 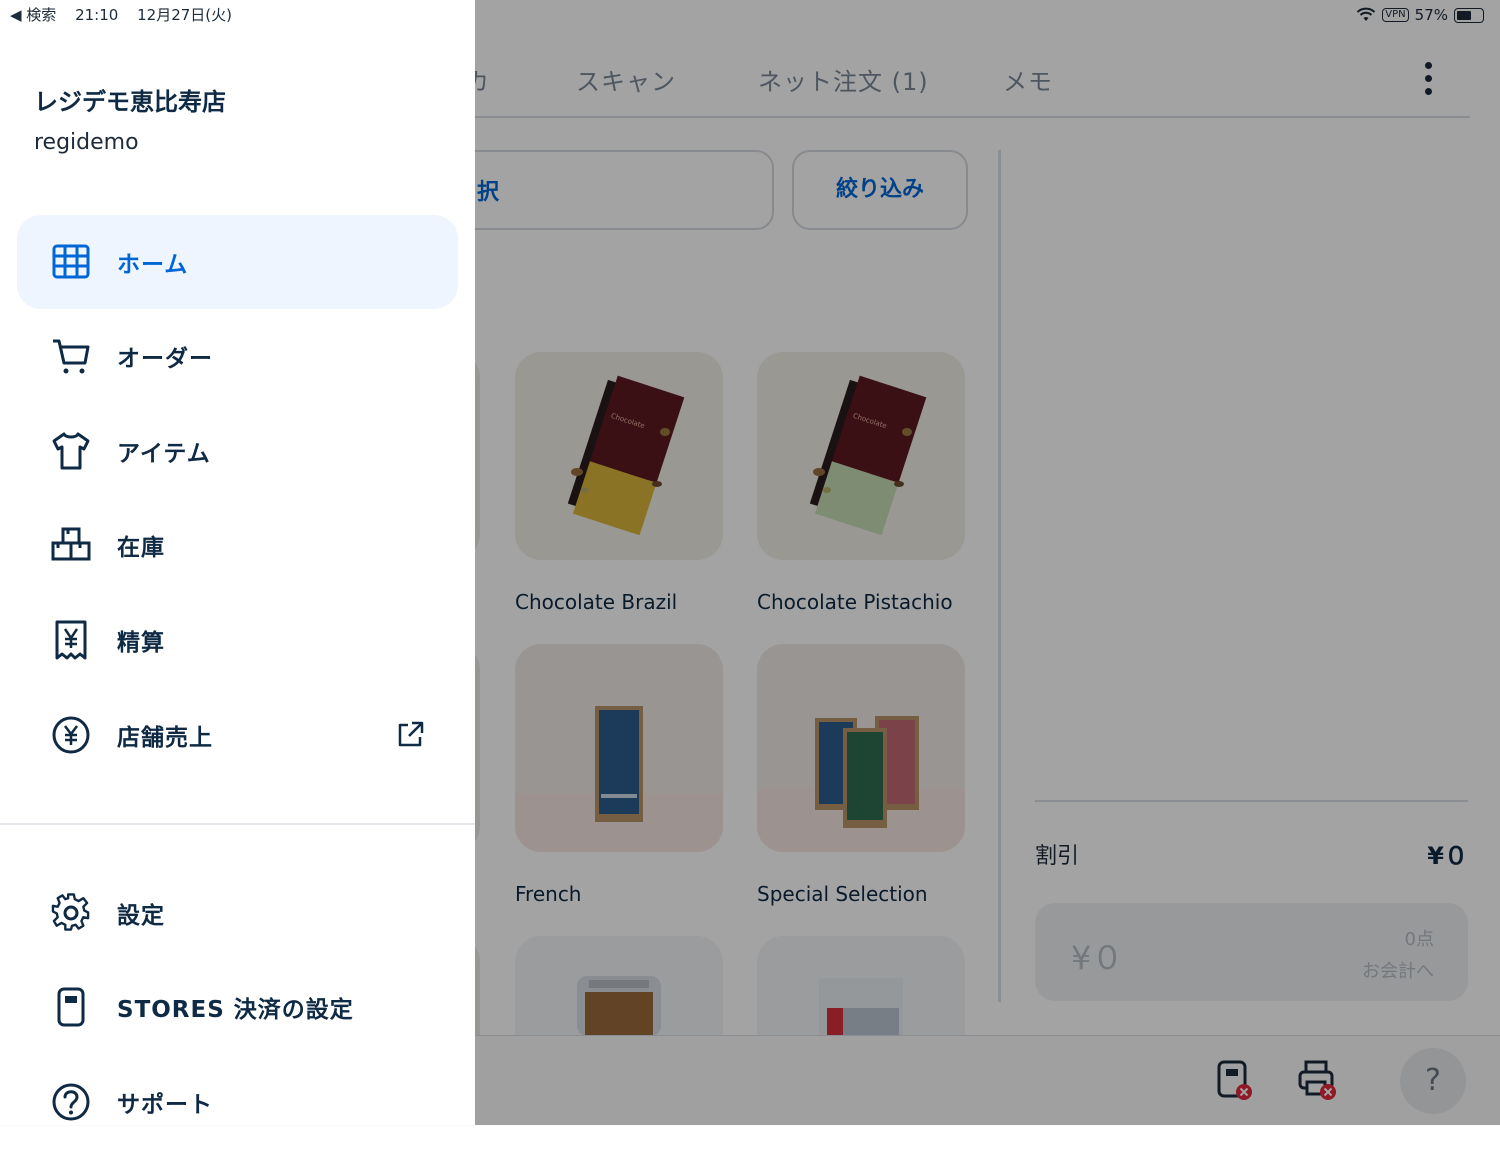 What do you see at coordinates (411, 734) in the screenshot?
I see `external-link-icon` at bounding box center [411, 734].